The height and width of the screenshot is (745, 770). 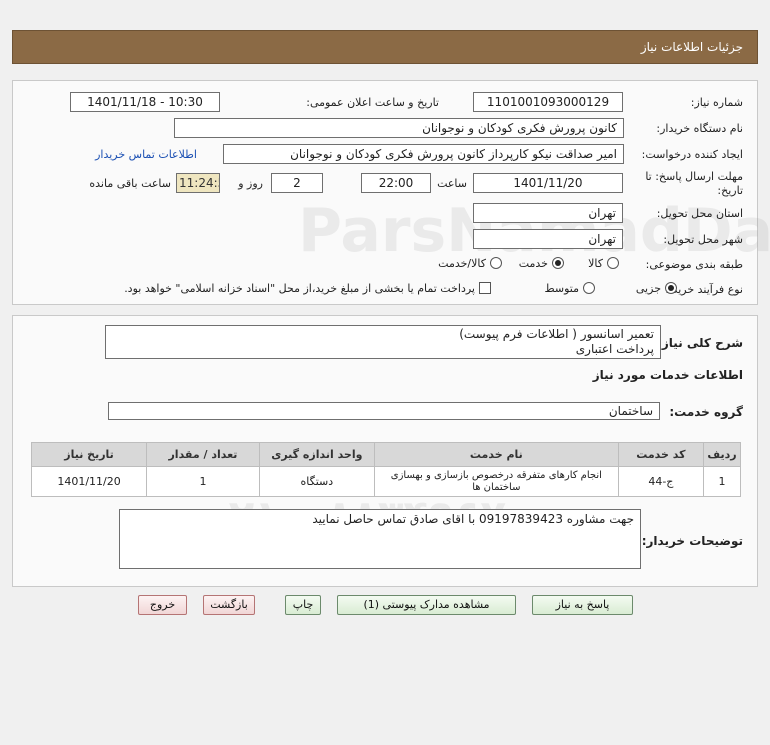 What do you see at coordinates (250, 183) in the screenshot?
I see `days-label: روز و` at bounding box center [250, 183].